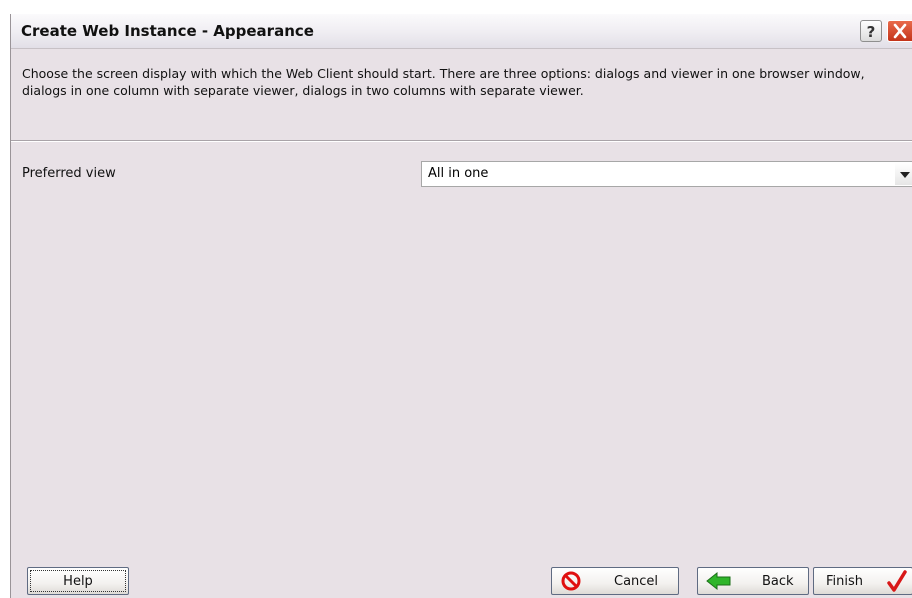 Image resolution: width=912 pixels, height=598 pixels. Describe the element at coordinates (461, 141) in the screenshot. I see `separator` at that location.